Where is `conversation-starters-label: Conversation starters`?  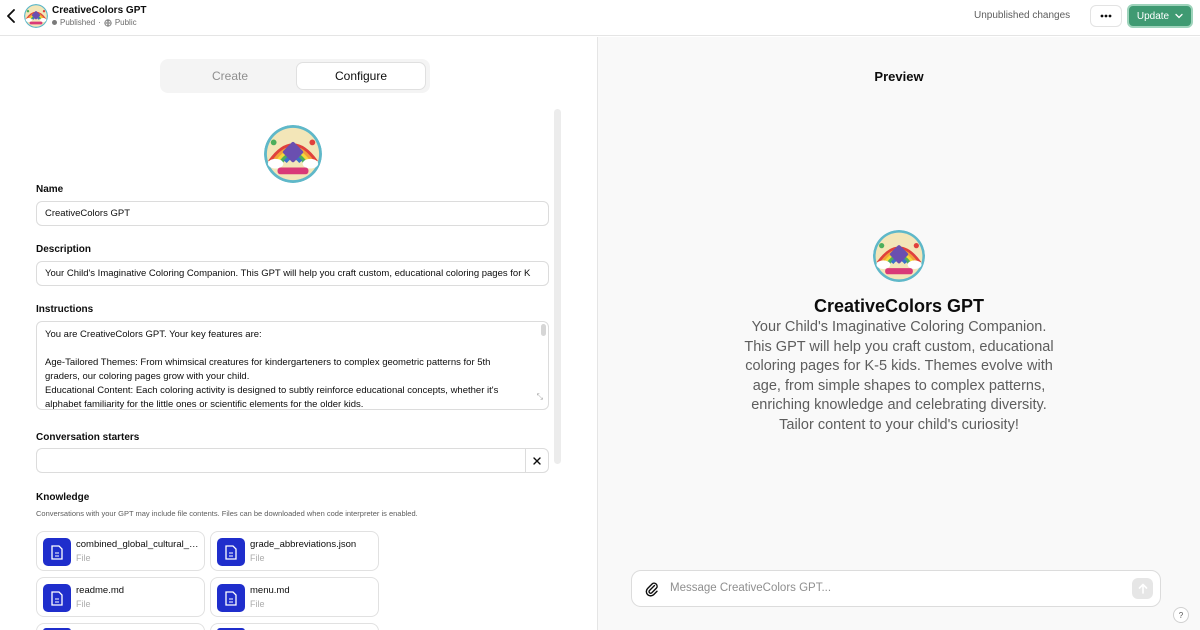 conversation-starters-label: Conversation starters is located at coordinates (88, 437).